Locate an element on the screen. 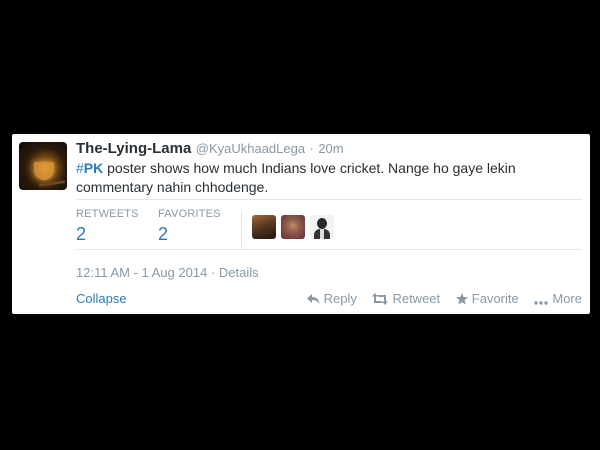  hashtag-link: #PK is located at coordinates (89, 168).